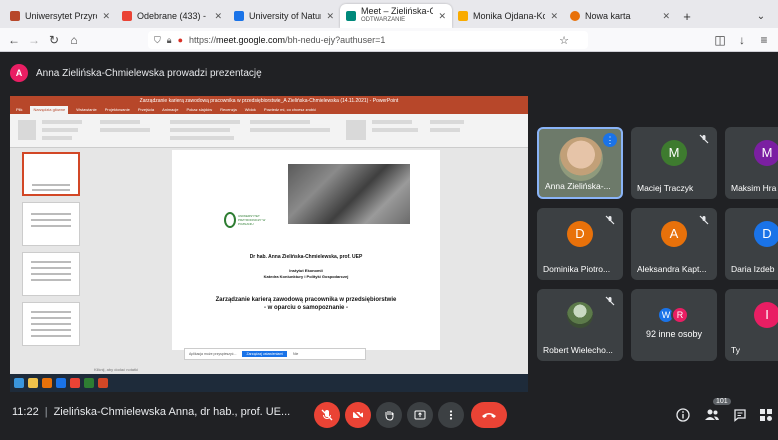 The image size is (778, 440). What do you see at coordinates (157, 40) in the screenshot?
I see `shield-icon: ⛉` at bounding box center [157, 40].